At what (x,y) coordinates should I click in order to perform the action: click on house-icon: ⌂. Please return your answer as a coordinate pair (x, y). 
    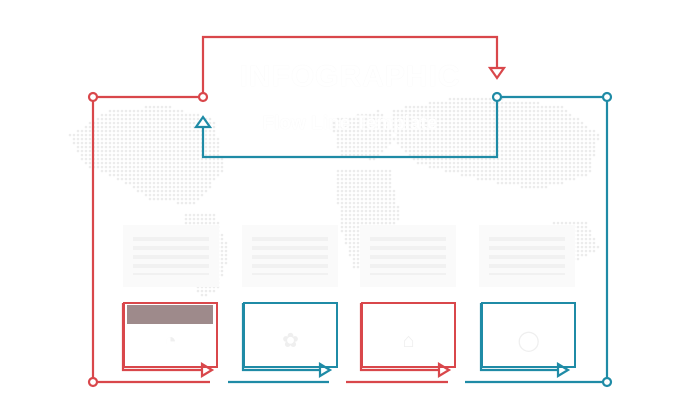
    Looking at the image, I should click on (408, 341).